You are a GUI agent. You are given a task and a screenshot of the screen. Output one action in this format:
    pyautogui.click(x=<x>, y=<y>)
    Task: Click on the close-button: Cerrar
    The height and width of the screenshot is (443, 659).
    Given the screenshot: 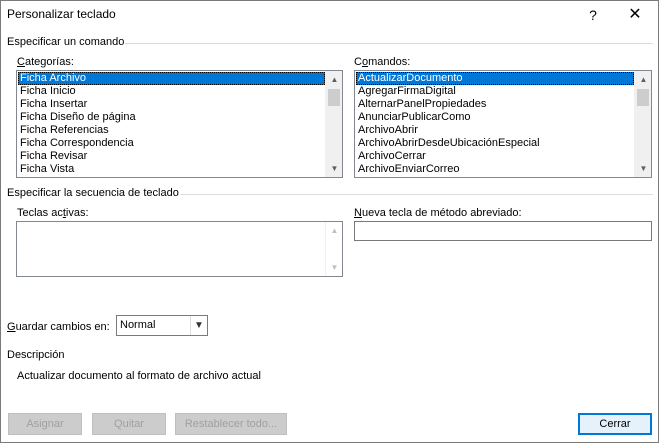 What is the action you would take?
    pyautogui.click(x=615, y=424)
    